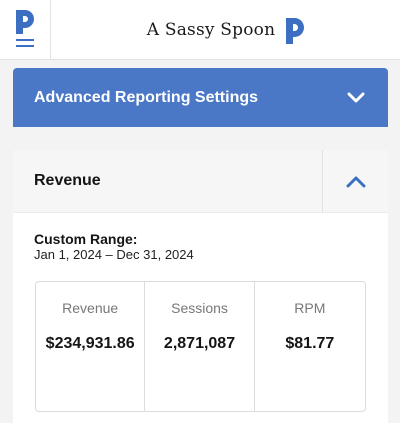  Describe the element at coordinates (199, 308) in the screenshot. I see `stat-label: Sessions` at that location.